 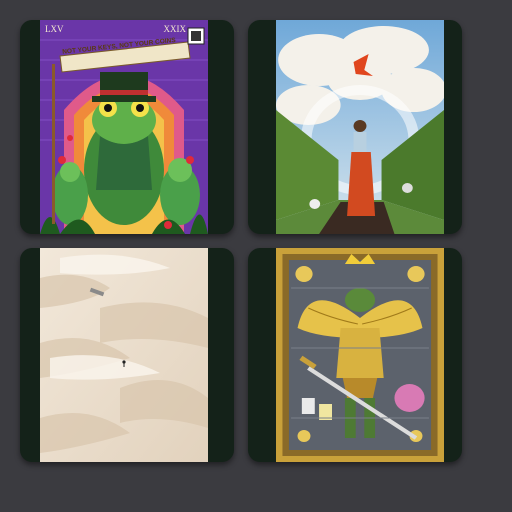 What do you see at coordinates (54, 29) in the screenshot?
I see `corner-numeral-left: LXV` at bounding box center [54, 29].